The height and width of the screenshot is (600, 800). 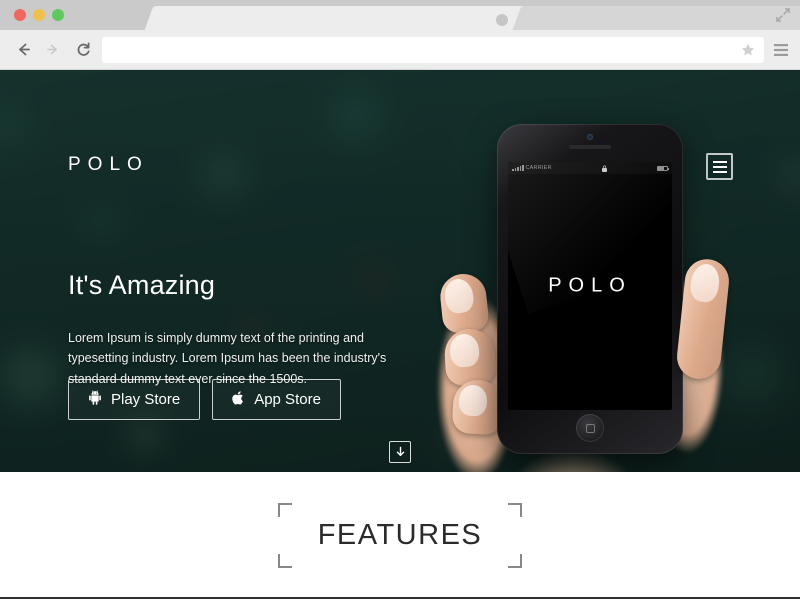 I want to click on phone-home-button, so click(x=590, y=428).